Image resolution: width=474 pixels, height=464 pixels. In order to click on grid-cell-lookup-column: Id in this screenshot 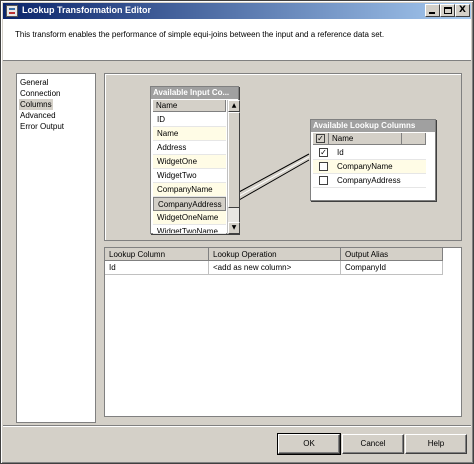, I will do `click(157, 268)`.